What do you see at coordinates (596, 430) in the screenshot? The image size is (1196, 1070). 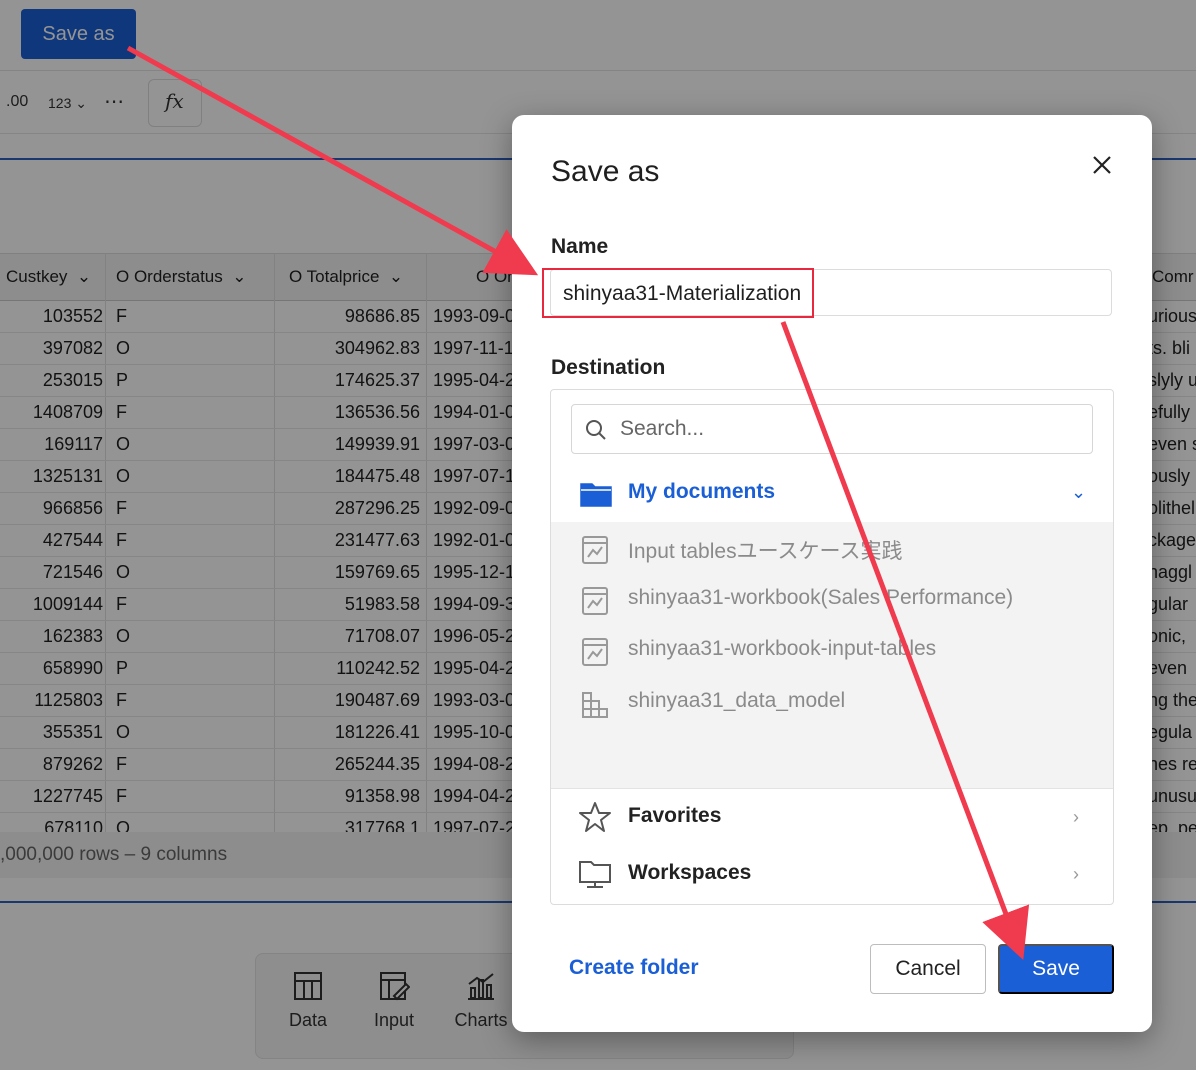 I see `search-icon` at bounding box center [596, 430].